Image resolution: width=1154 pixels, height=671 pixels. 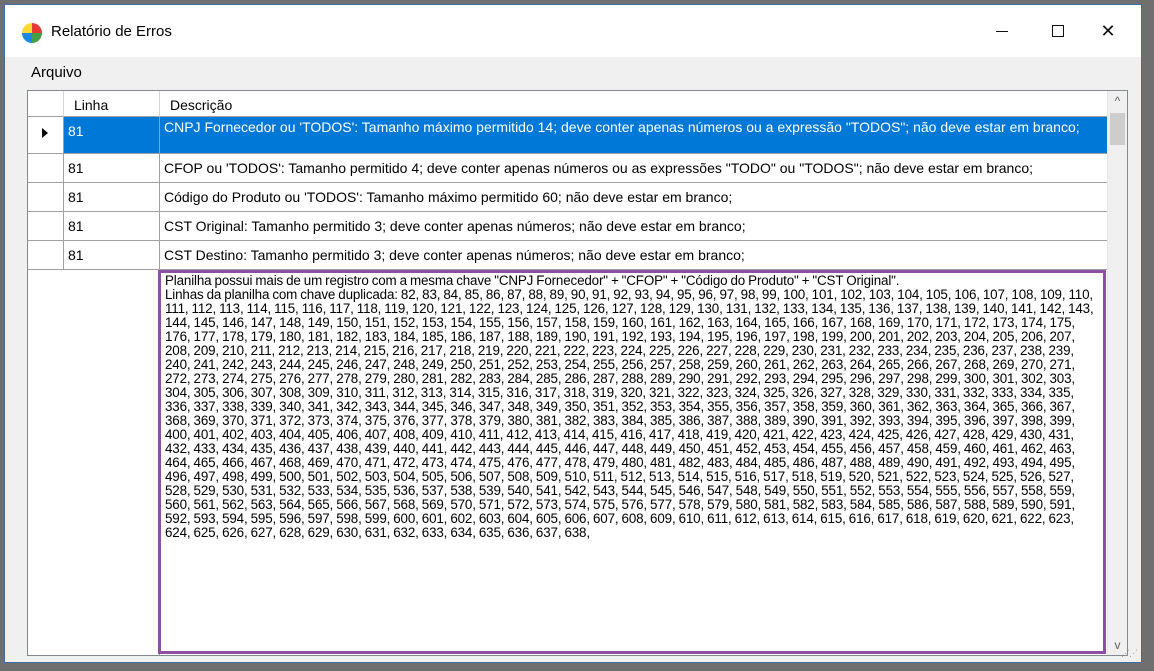 I want to click on chevron-up-icon: ^, so click(x=1117, y=101).